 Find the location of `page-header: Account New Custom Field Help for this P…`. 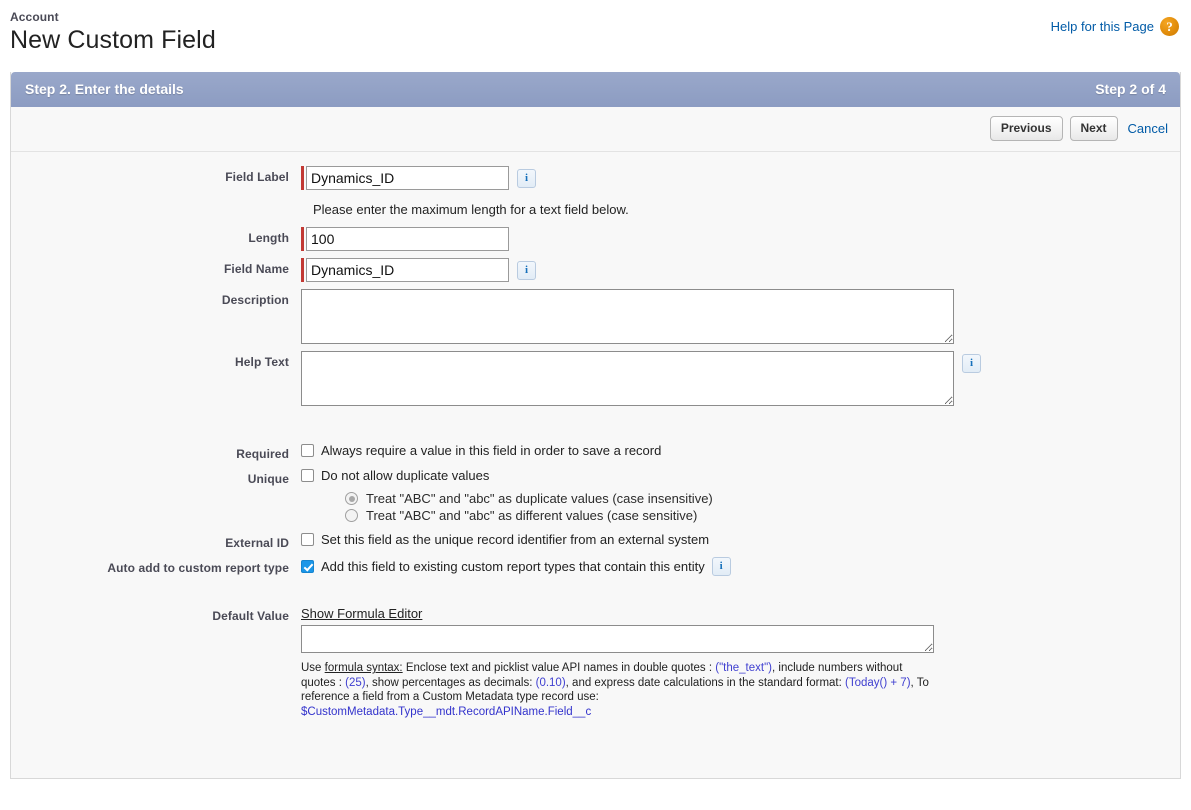

page-header: Account New Custom Field Help for this P… is located at coordinates (595, 36).